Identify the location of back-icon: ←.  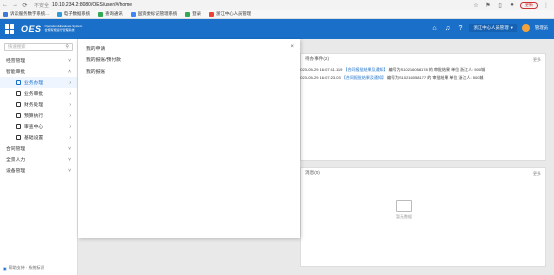
(5, 5).